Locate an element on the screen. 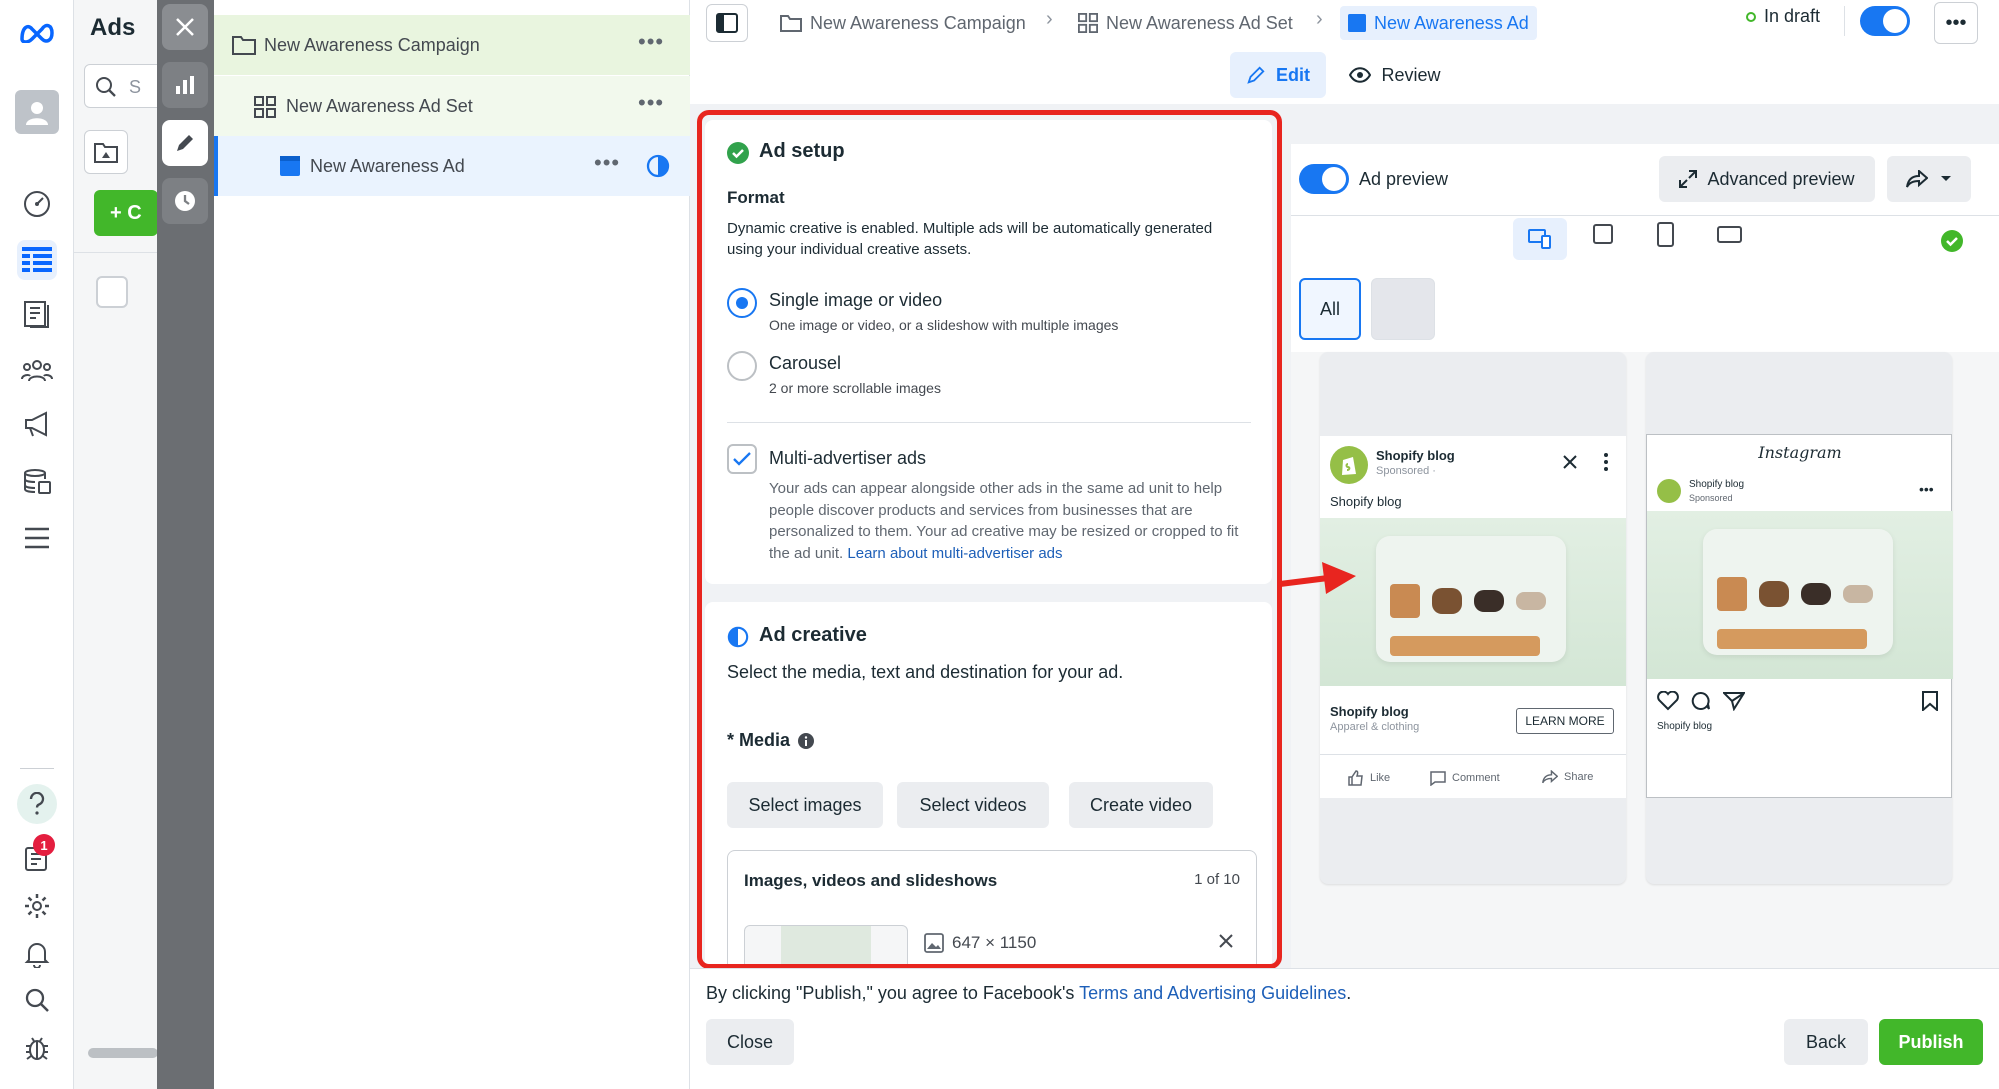  ad-preview-toggle is located at coordinates (1324, 179).